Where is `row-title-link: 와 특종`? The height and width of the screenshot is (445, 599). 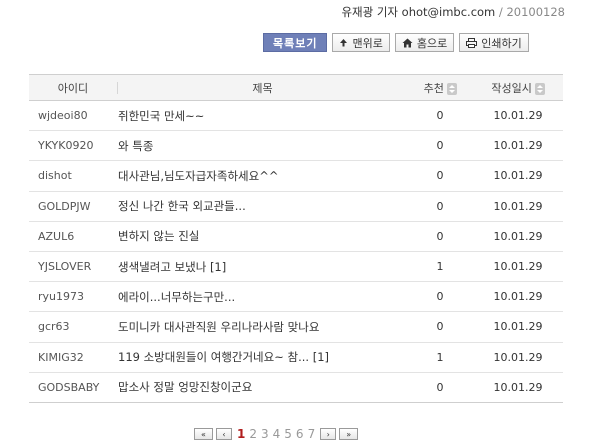 row-title-link: 와 특종 is located at coordinates (262, 146).